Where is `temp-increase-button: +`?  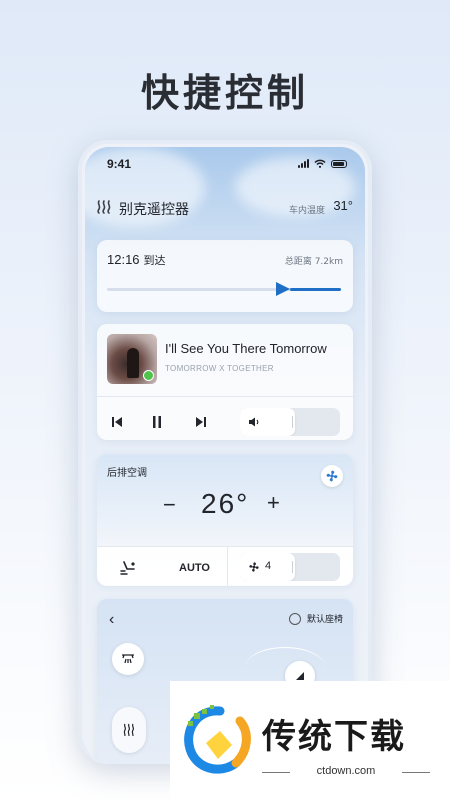 temp-increase-button: + is located at coordinates (273, 503).